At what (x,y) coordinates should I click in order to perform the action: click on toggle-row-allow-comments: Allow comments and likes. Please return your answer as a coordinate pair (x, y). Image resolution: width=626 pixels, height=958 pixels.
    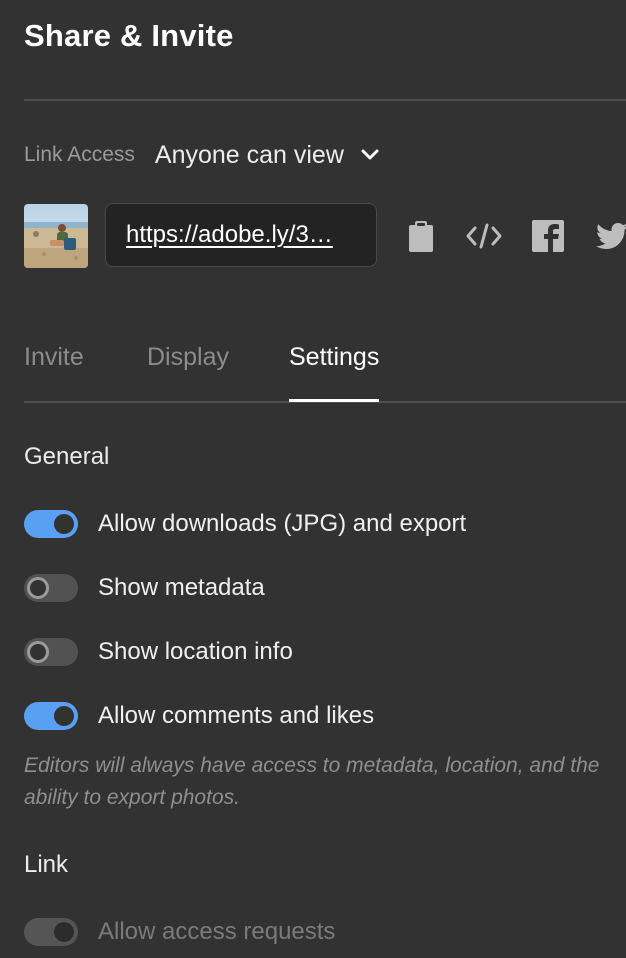
    Looking at the image, I should click on (199, 716).